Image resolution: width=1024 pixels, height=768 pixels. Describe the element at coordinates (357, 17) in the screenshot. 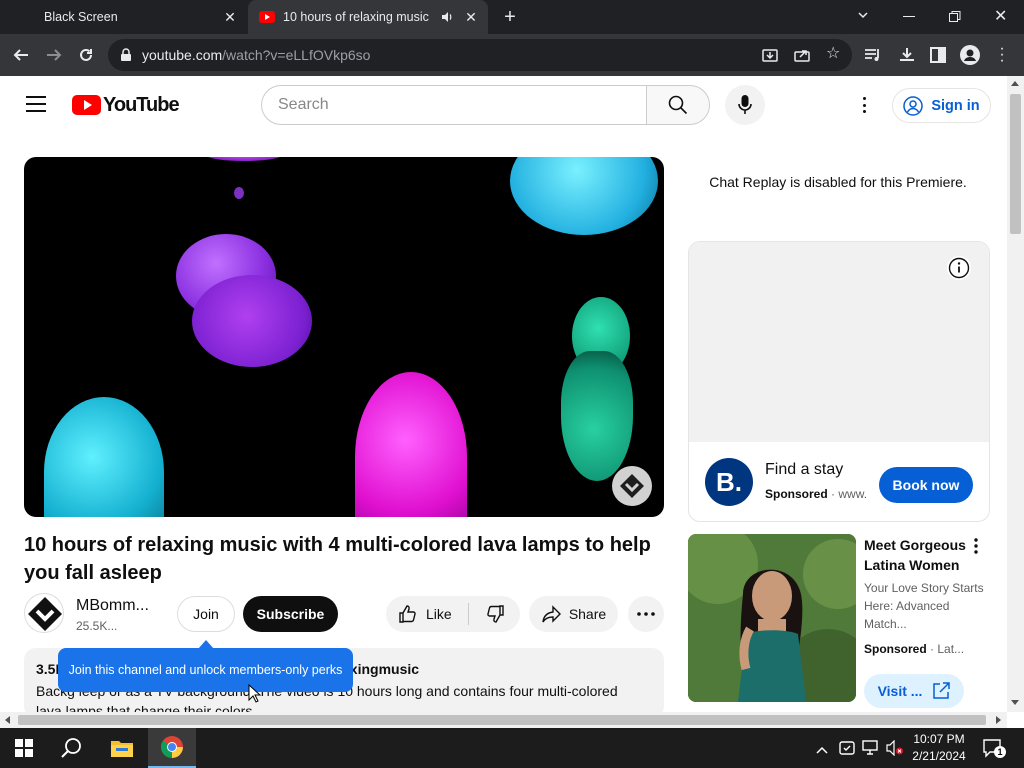

I see `tab-title: 10 hours of relaxing music w` at that location.